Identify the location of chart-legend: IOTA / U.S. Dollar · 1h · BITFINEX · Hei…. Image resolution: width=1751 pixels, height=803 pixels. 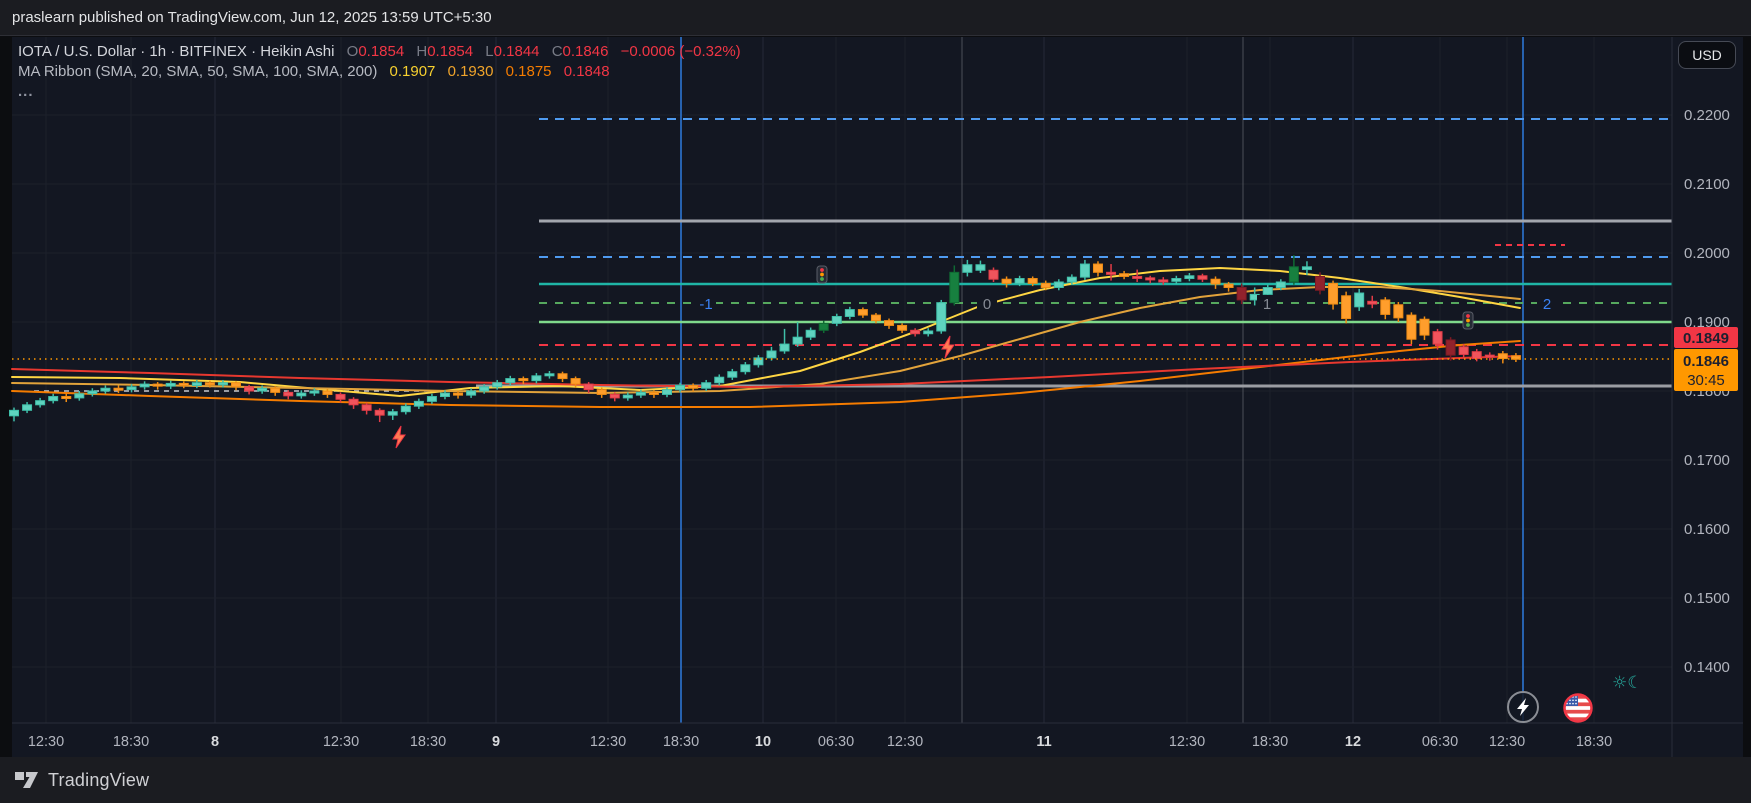
(379, 71).